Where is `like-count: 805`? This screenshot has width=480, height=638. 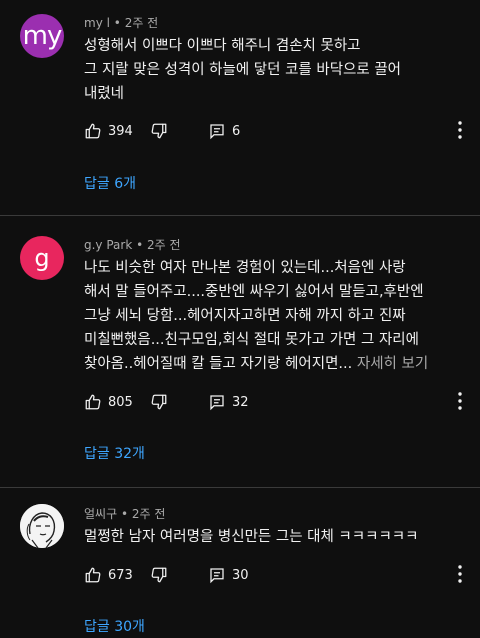 like-count: 805 is located at coordinates (120, 402).